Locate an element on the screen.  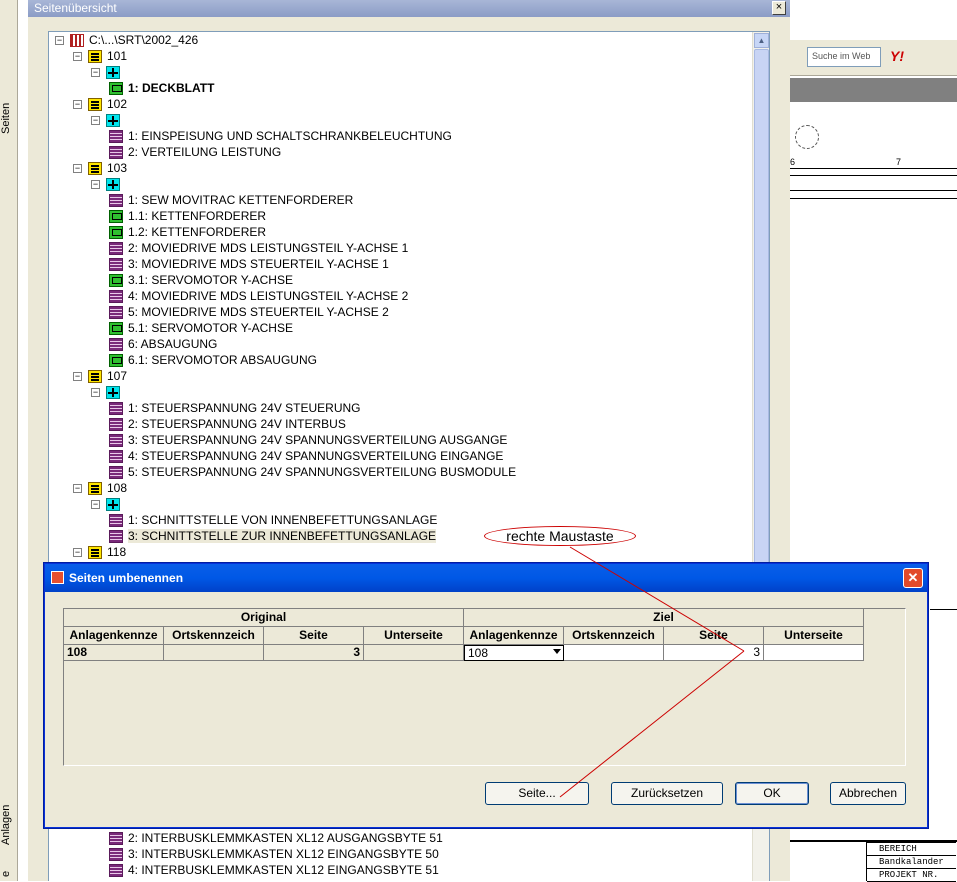
chevron-down-icon is located at coordinates (557, 651).